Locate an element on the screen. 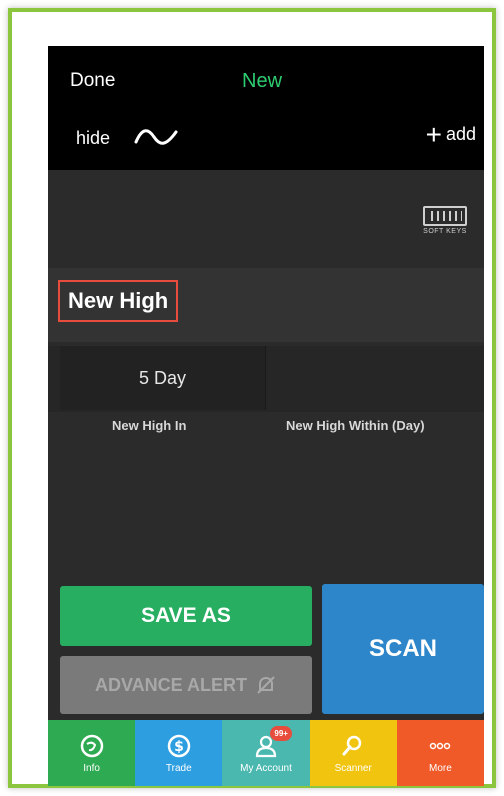 The height and width of the screenshot is (796, 504). keyboard-keys is located at coordinates (445, 216).